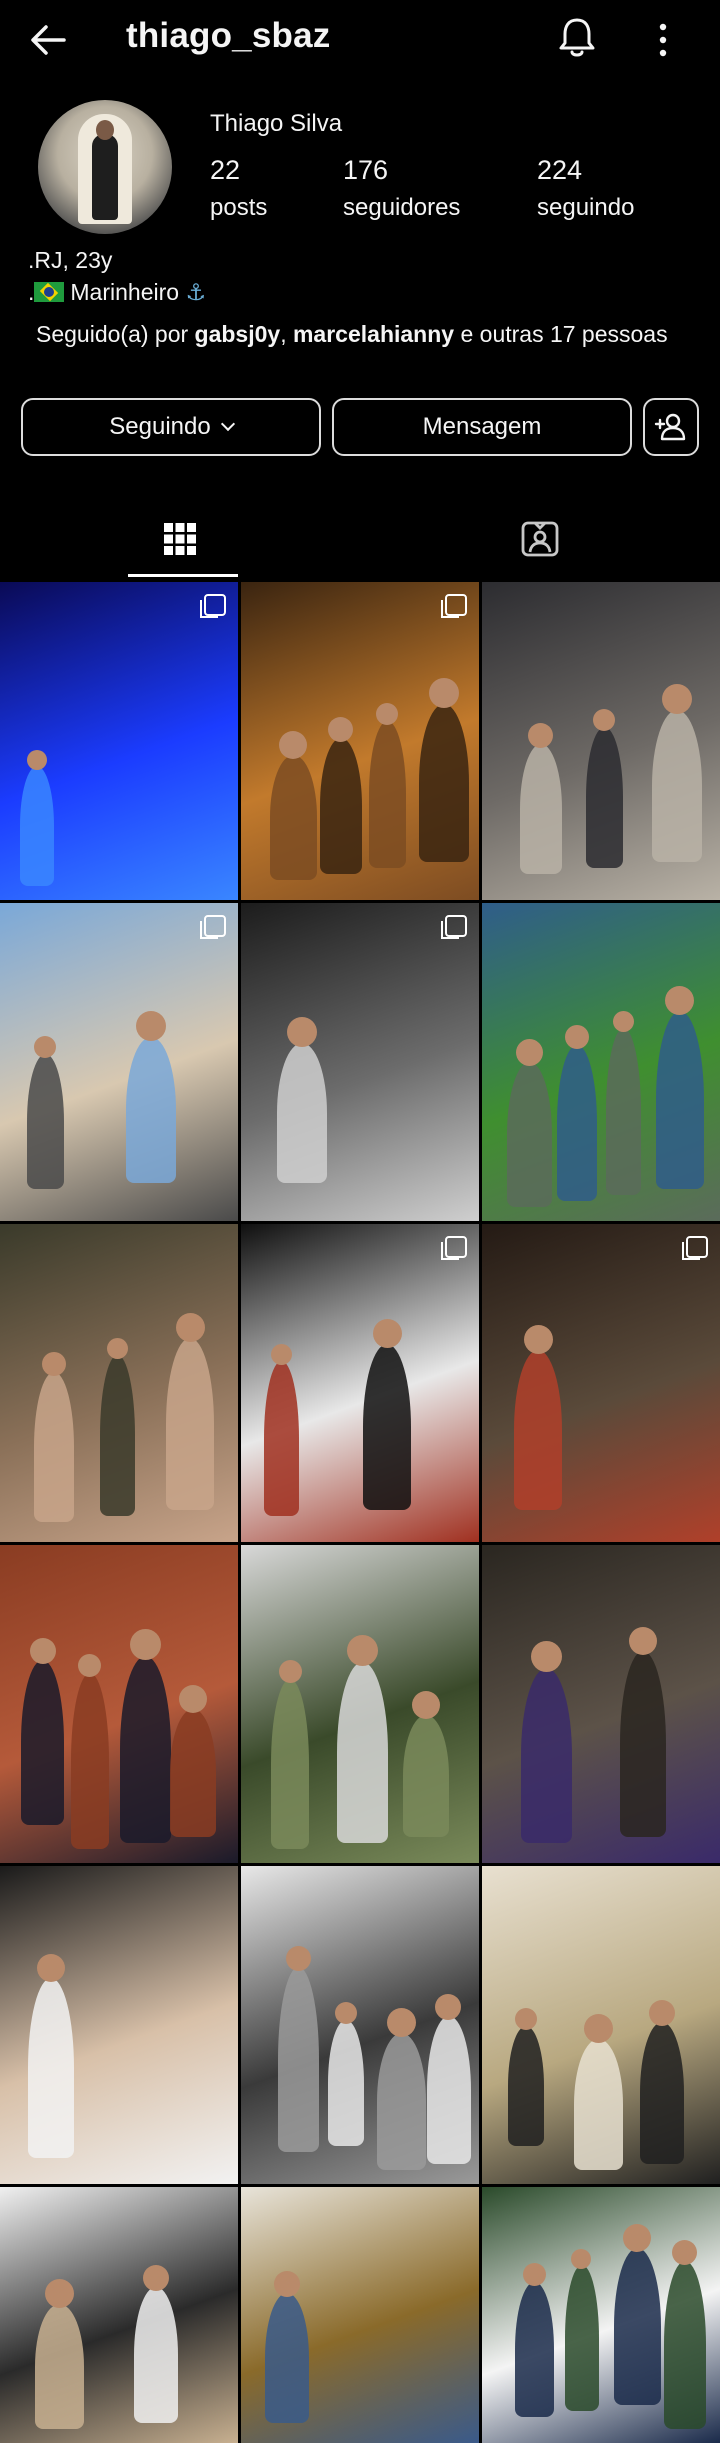  I want to click on profile-avatar, so click(105, 167).